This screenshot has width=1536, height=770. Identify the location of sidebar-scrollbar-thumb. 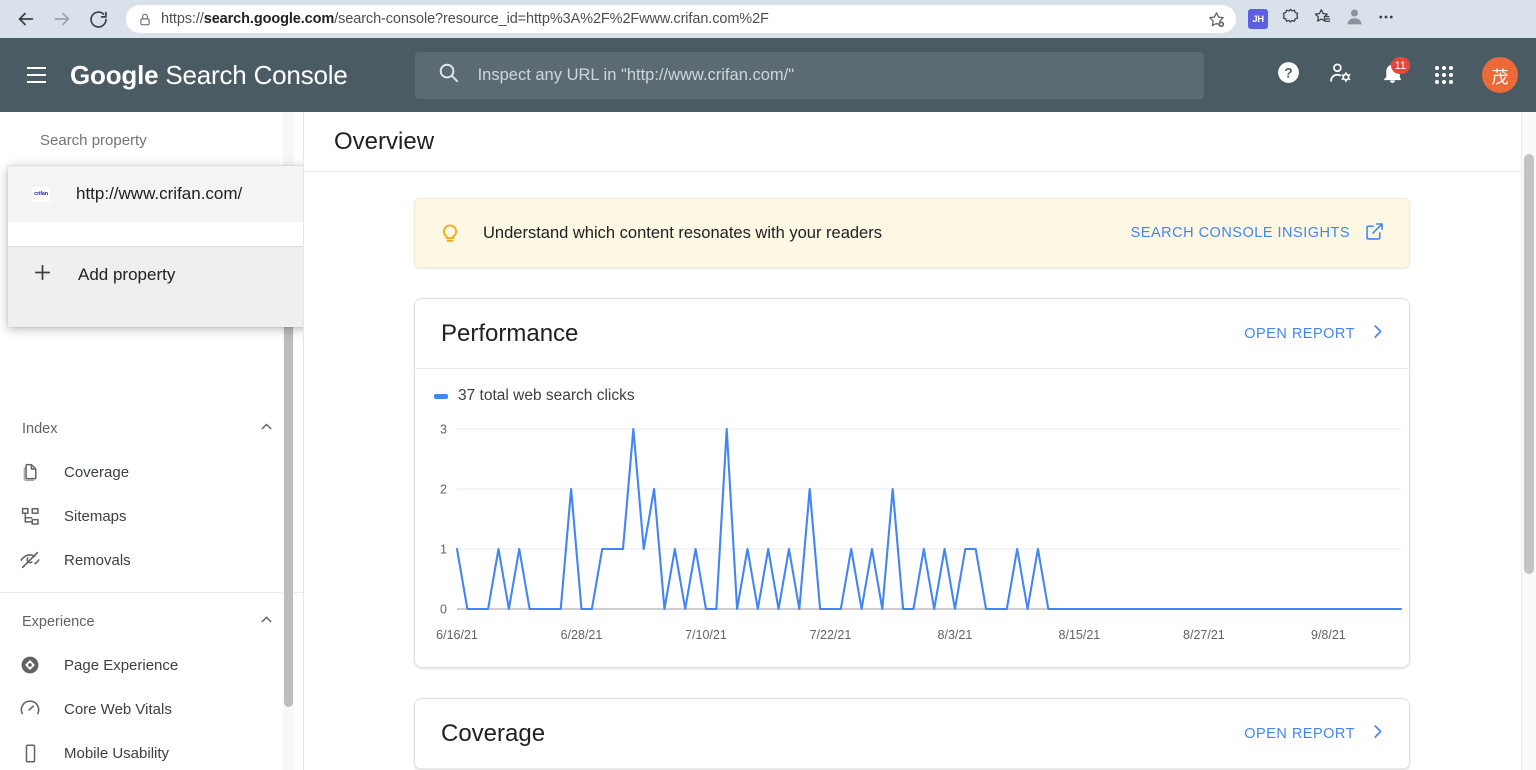
(288, 487).